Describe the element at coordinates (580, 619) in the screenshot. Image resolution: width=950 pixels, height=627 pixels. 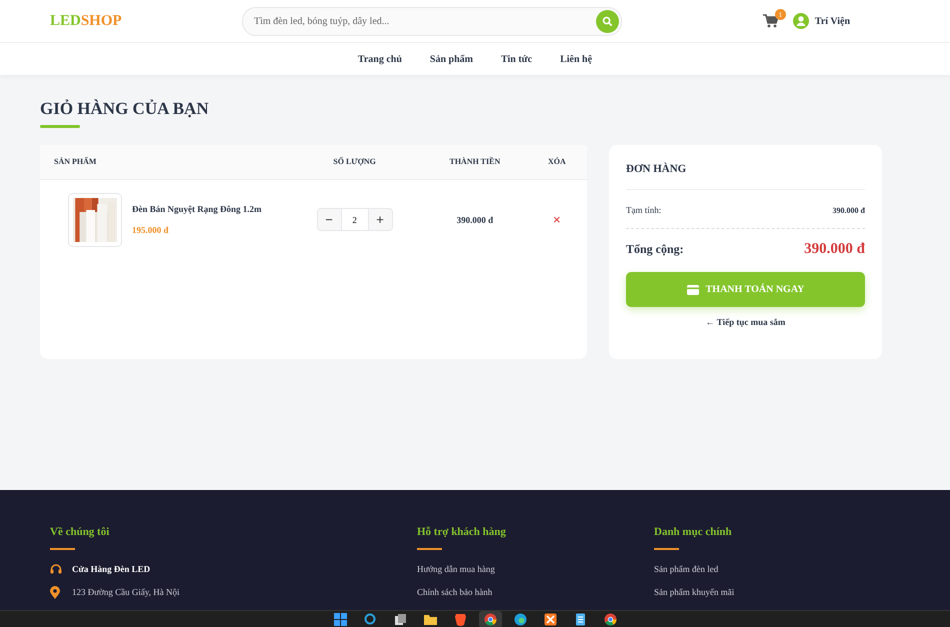
I see `notepad-icon` at that location.